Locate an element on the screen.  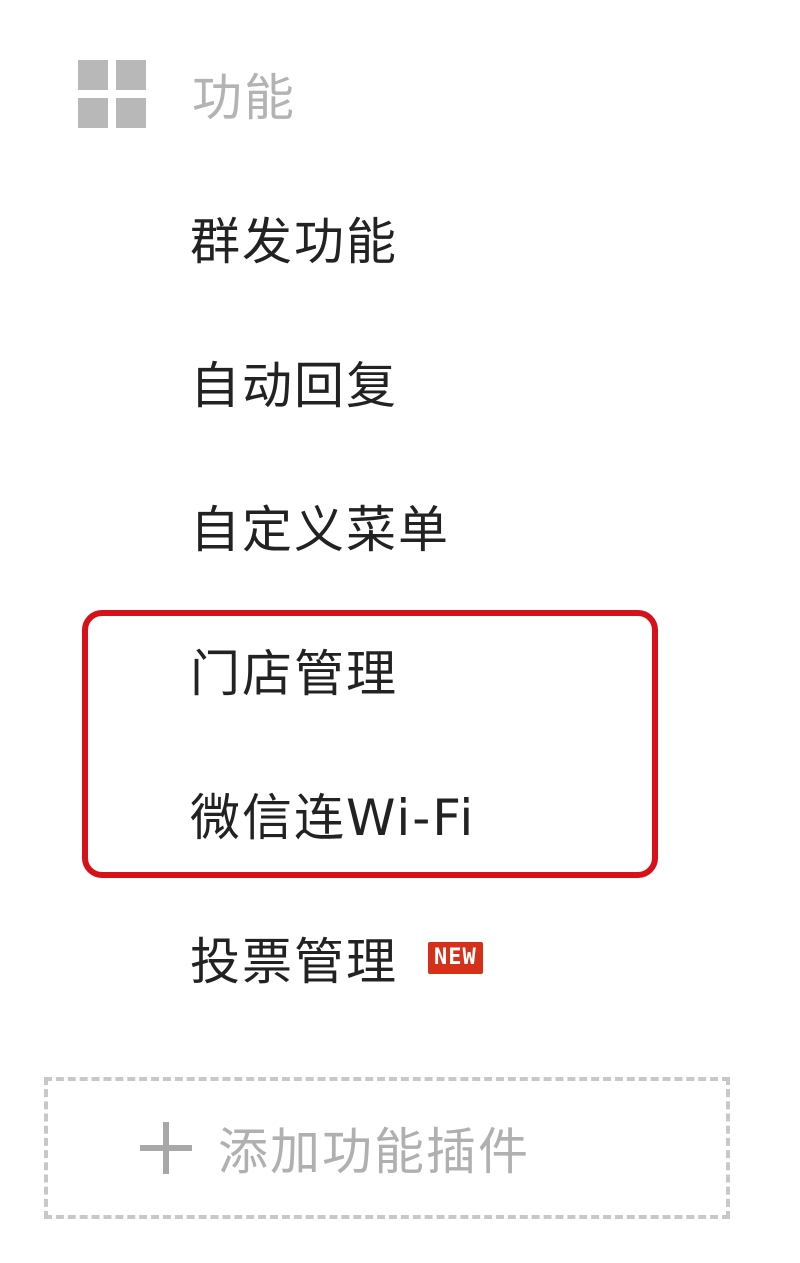
menu-item-label: 自动回复 is located at coordinates (294, 386).